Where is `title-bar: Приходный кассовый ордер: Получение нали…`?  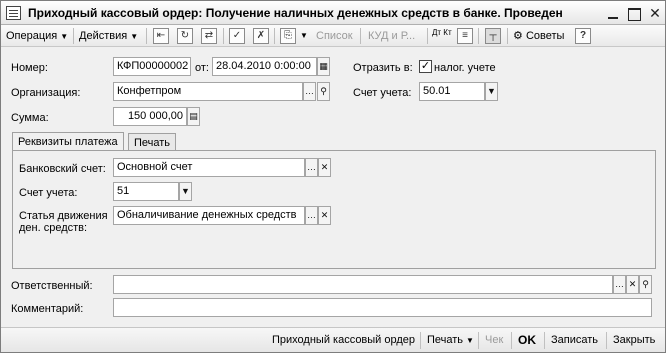
title-bar: Приходный кассовый ордер: Получение нали… is located at coordinates (333, 13).